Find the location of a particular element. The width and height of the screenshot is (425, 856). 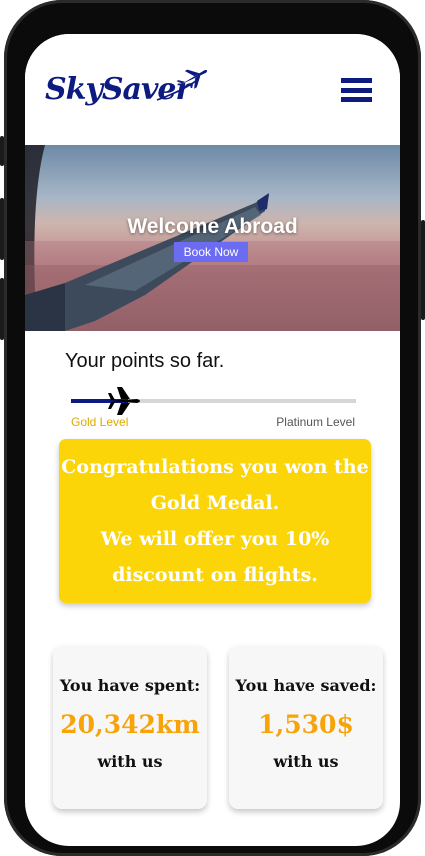

volume-up-button is located at coordinates (2, 229).